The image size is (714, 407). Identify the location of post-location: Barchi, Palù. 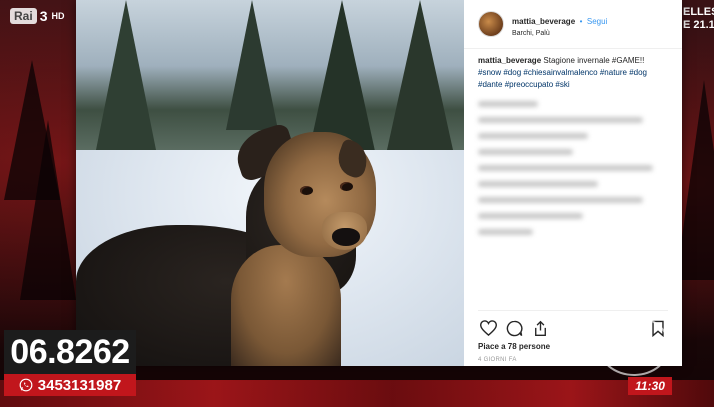
(559, 33).